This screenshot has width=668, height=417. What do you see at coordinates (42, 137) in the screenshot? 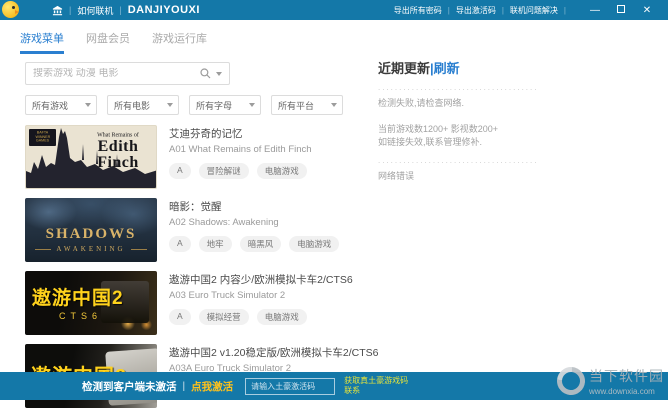
I see `bafta-badge: BAFTA WINNER GAMES` at bounding box center [42, 137].